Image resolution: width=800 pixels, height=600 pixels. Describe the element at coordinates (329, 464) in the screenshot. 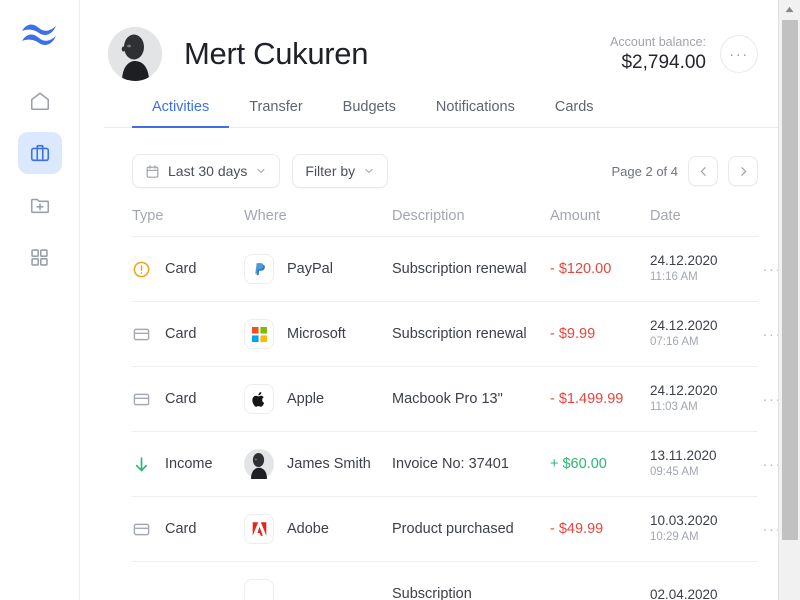

I see `where-label: James Smith` at that location.